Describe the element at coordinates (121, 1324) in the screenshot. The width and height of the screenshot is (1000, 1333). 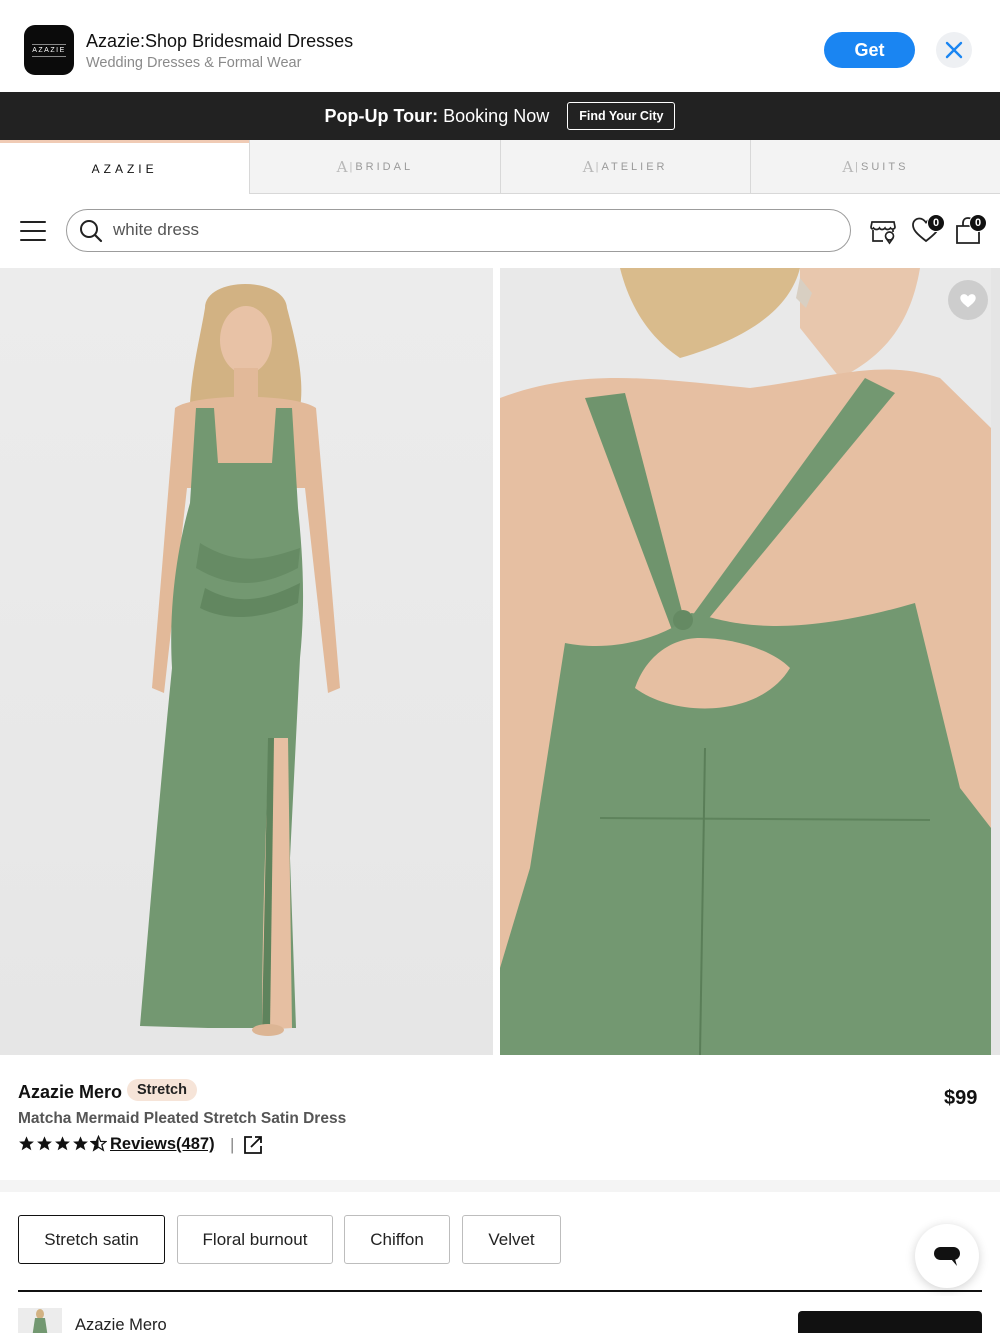
I see `sticky-product-name: Azazie Mero` at that location.